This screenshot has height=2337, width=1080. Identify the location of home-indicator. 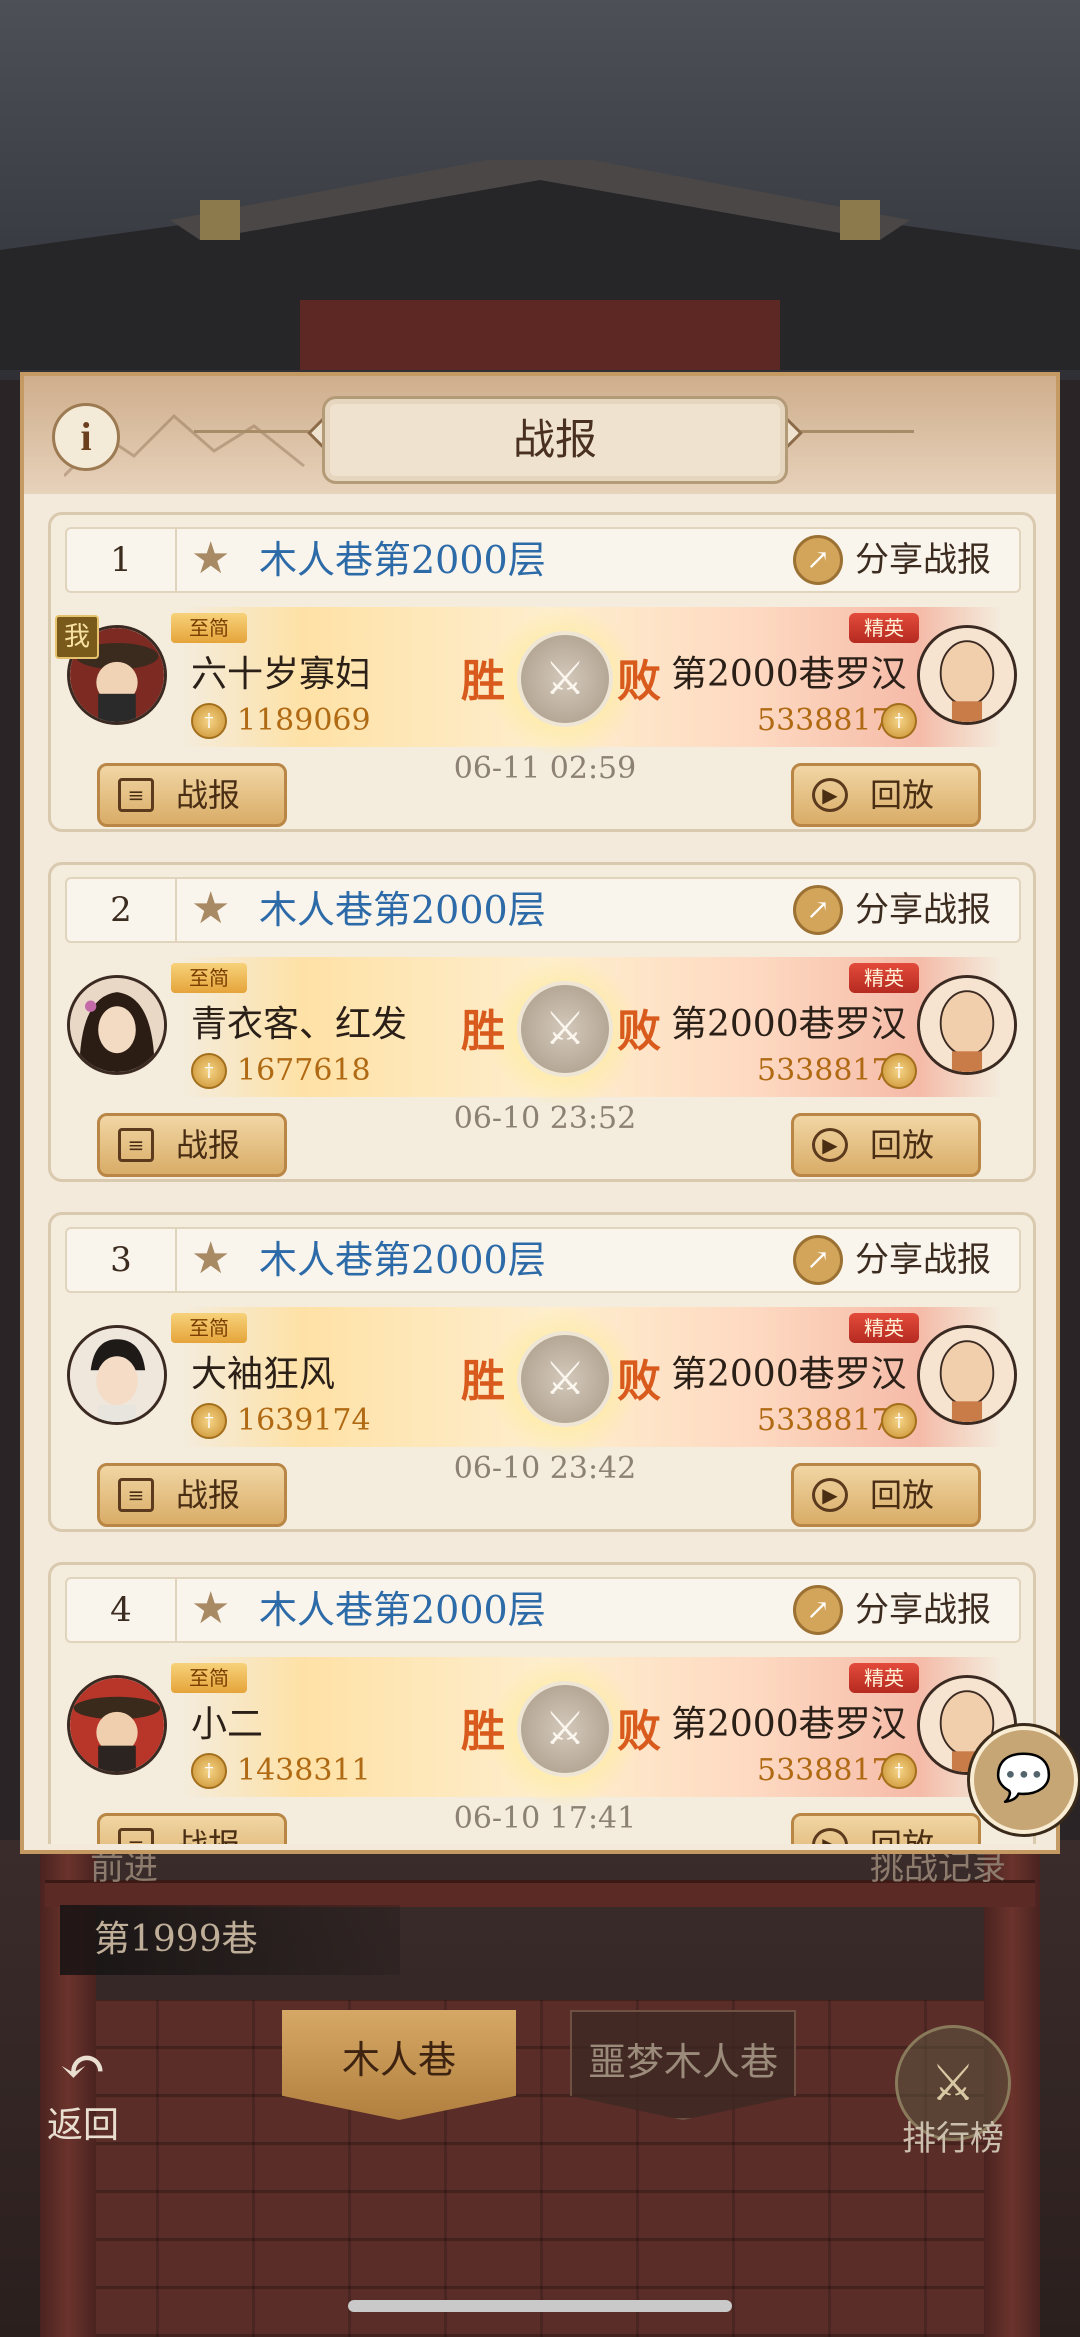
(540, 2306).